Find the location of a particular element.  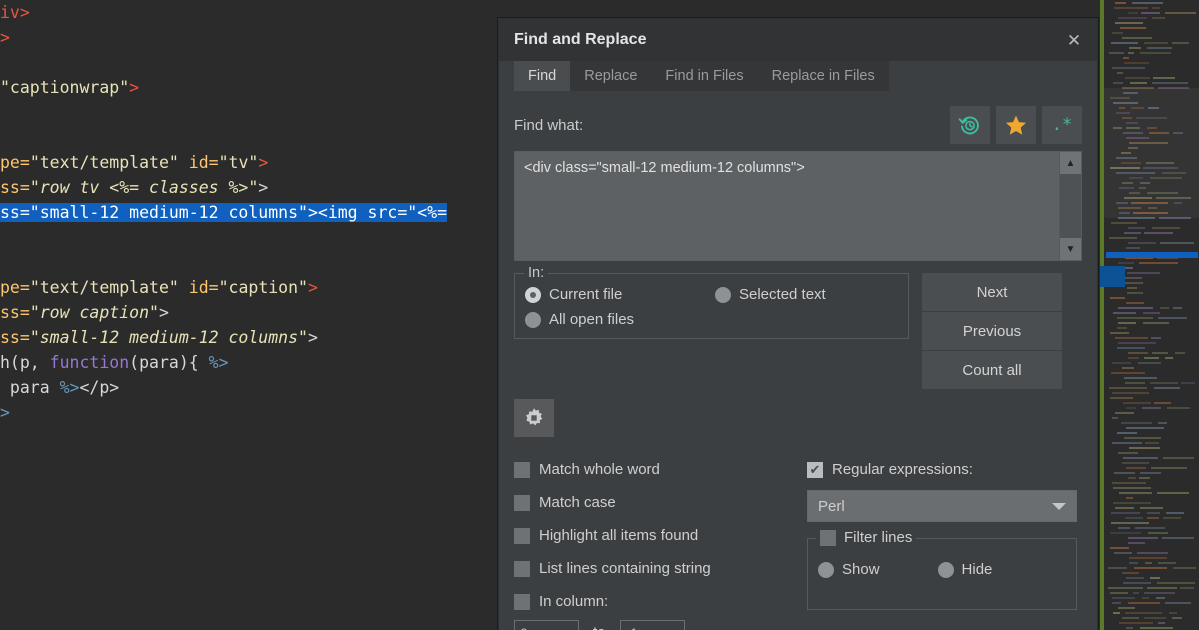

tab-label: Replace in Files is located at coordinates (823, 76).